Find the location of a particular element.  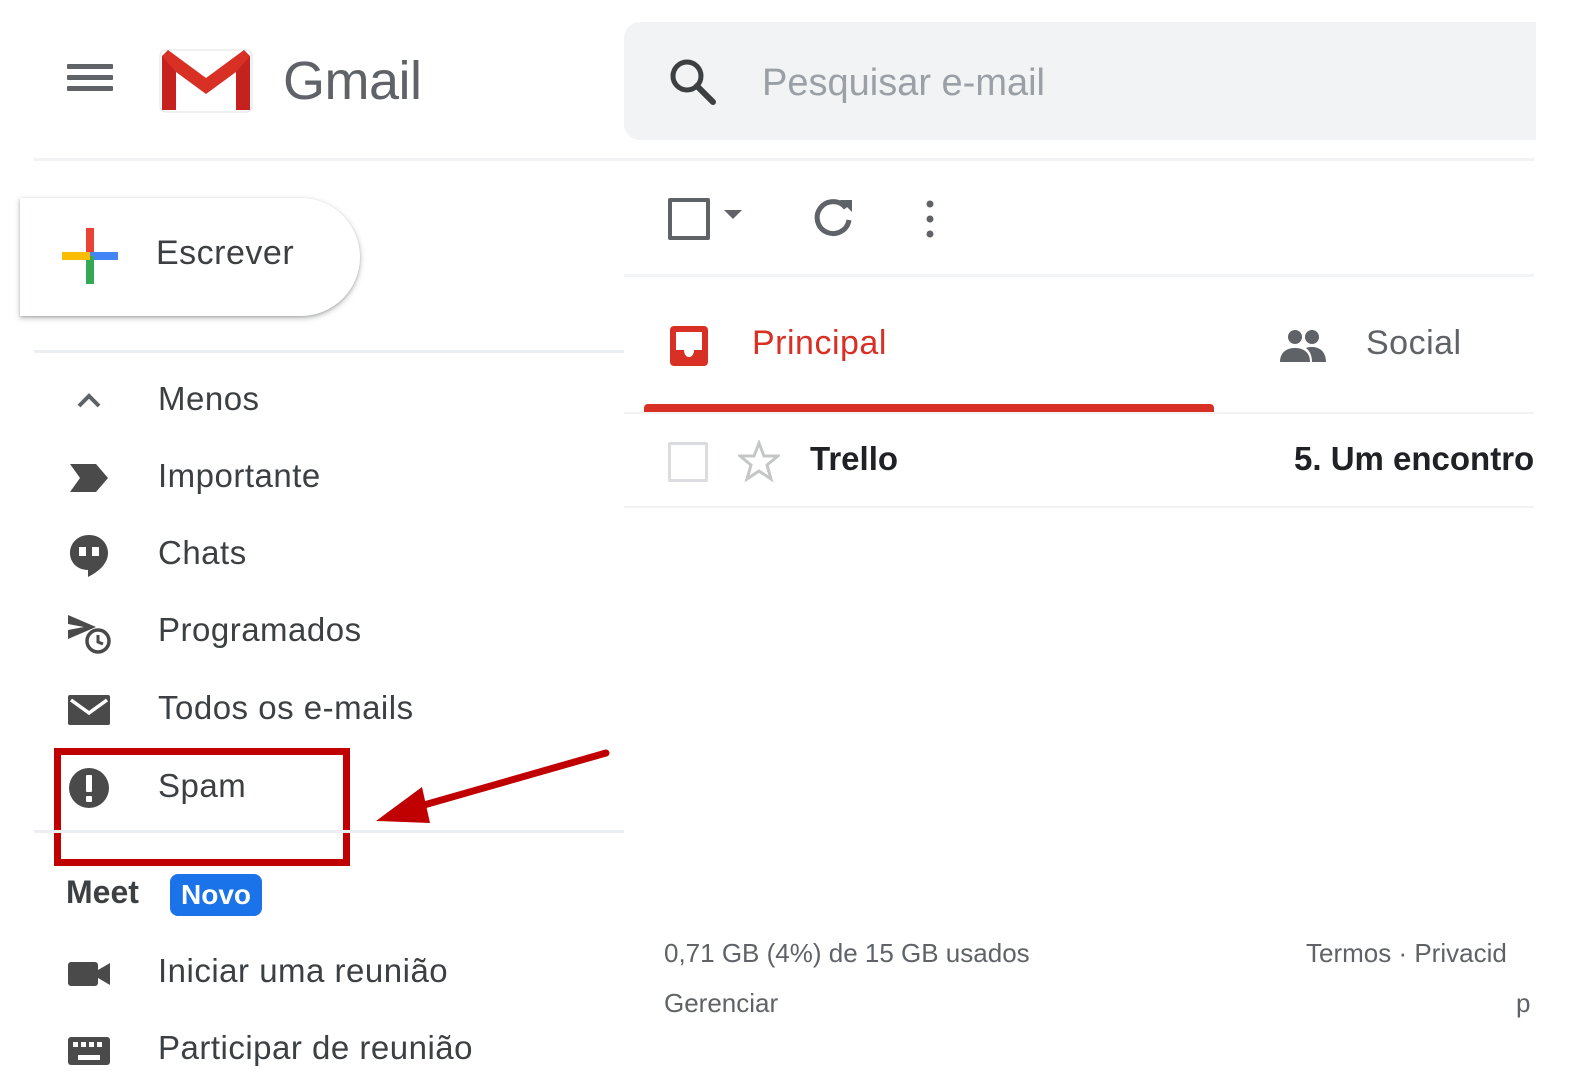

sidebar-item-importante: Importante is located at coordinates (314, 478).